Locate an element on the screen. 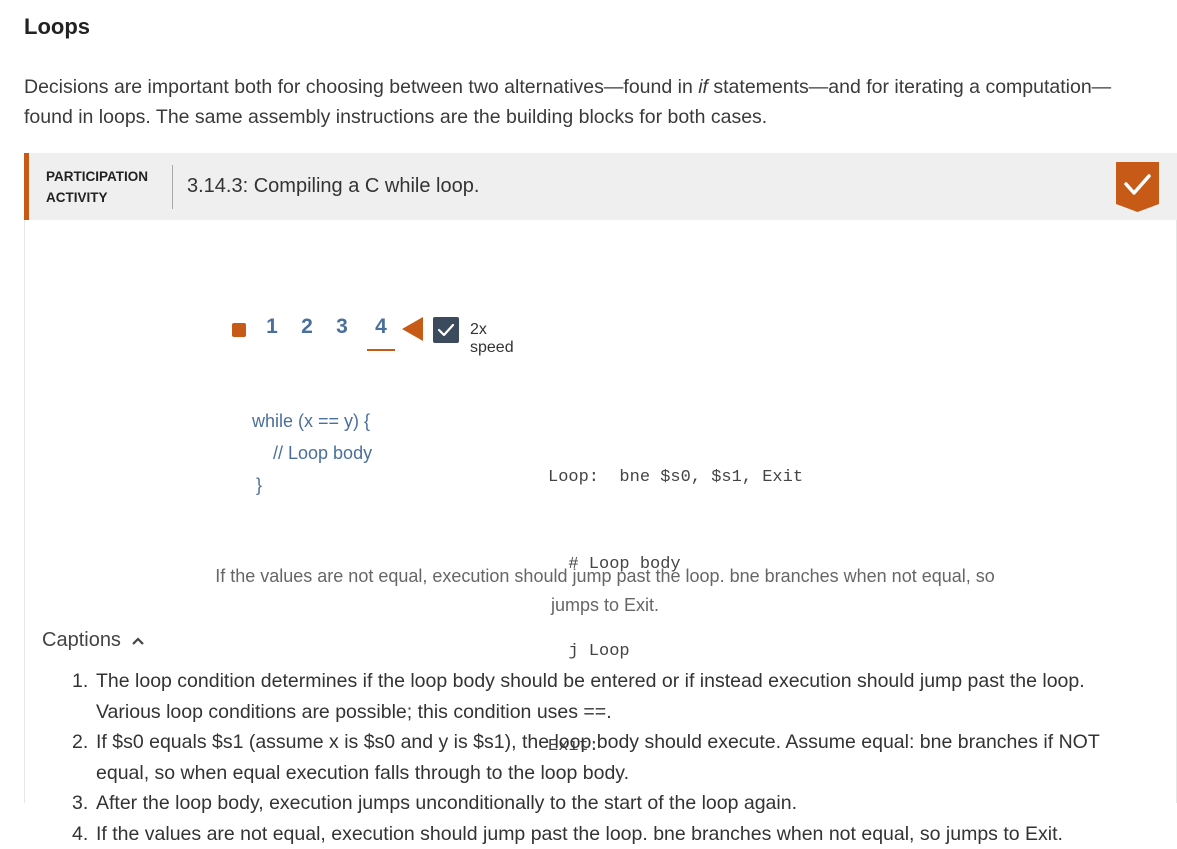 The image size is (1177, 849). activity-type-line1: PARTICIPATION is located at coordinates (97, 176).